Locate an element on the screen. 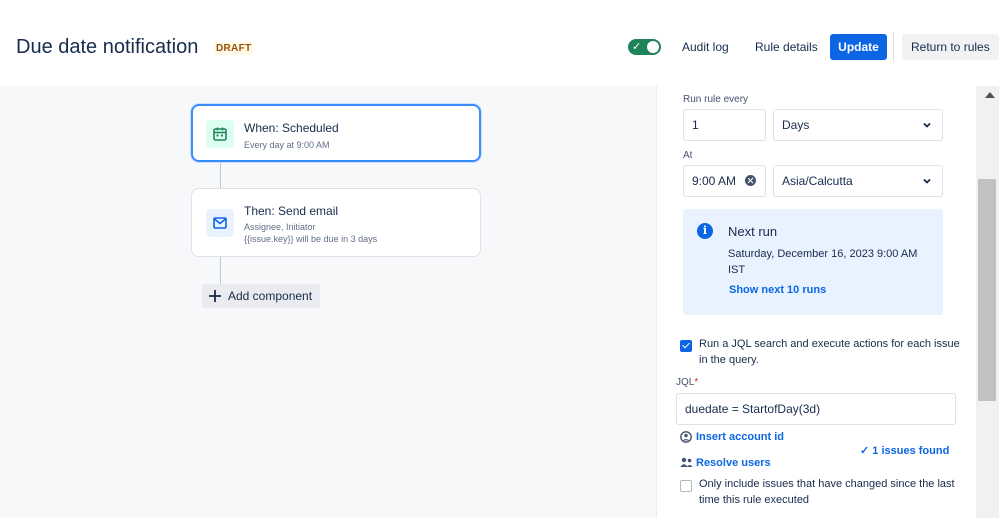 The image size is (999, 518). jql-search-checkbox is located at coordinates (686, 346).